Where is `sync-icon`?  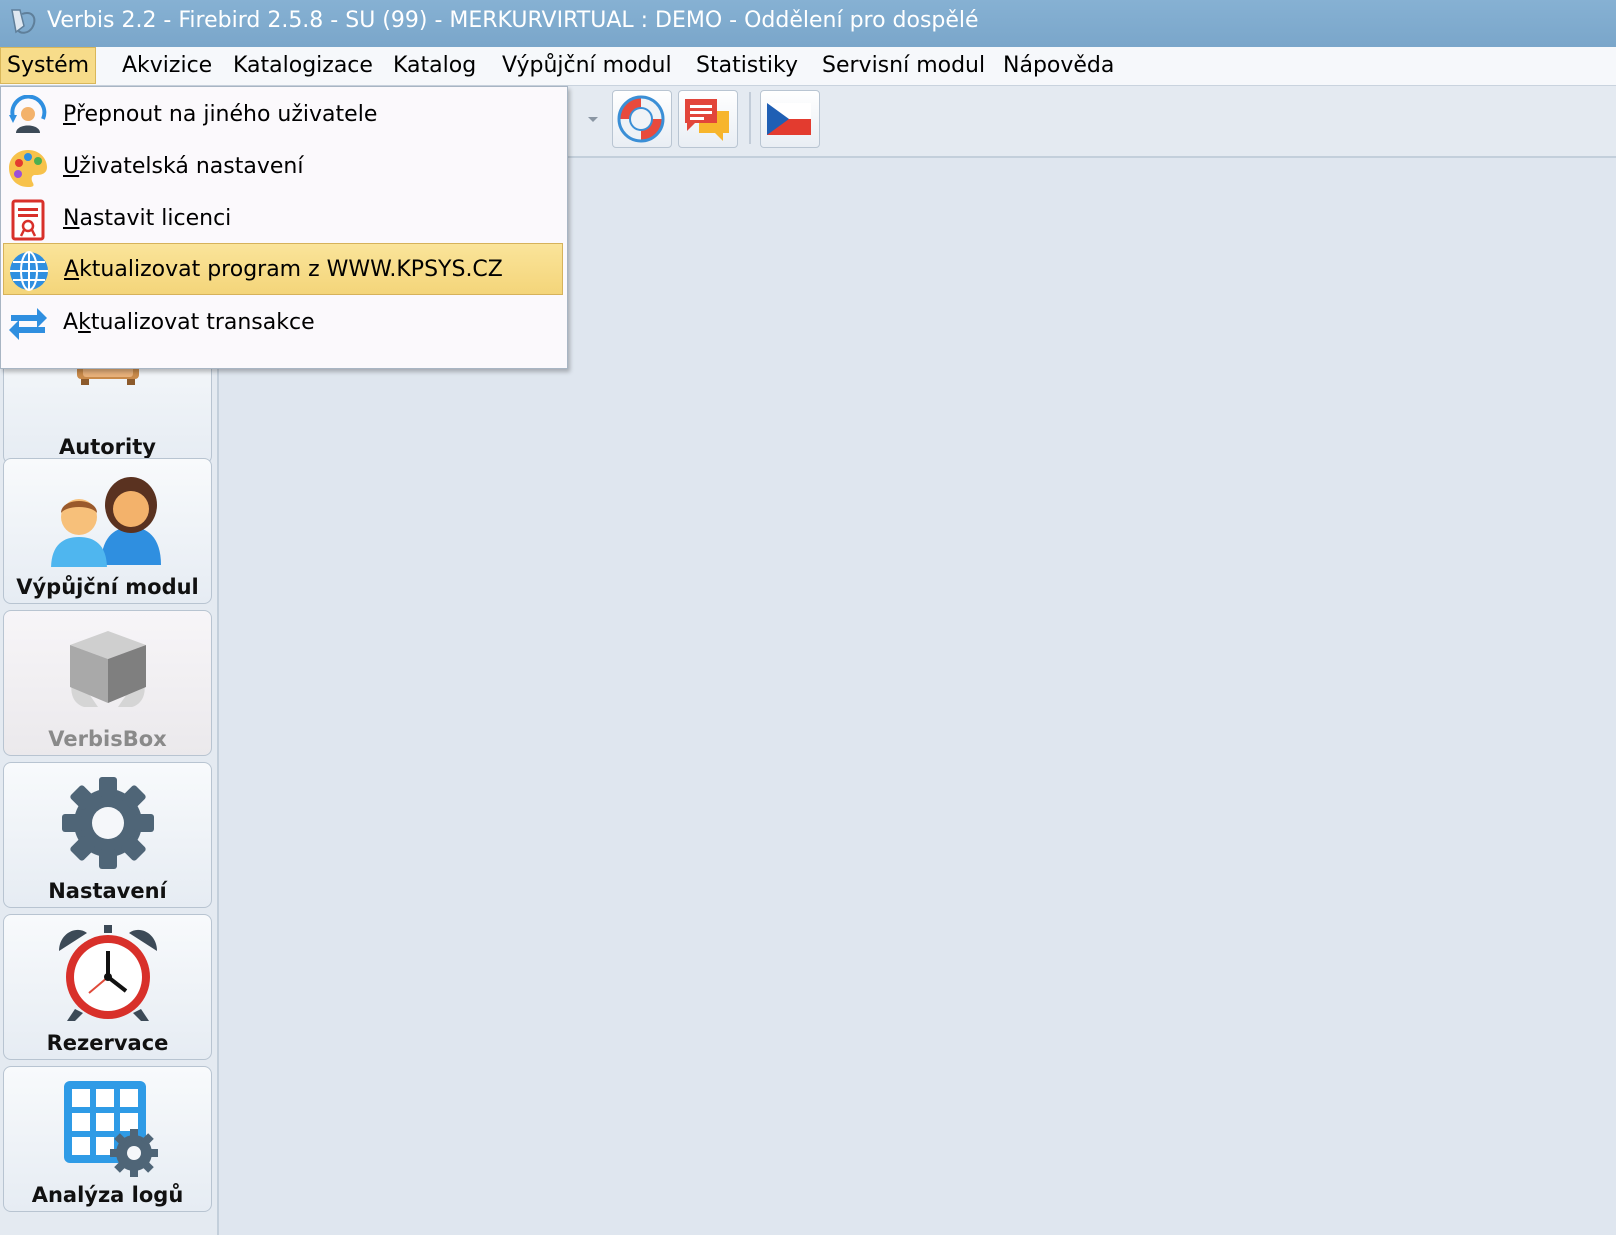
sync-icon is located at coordinates (28, 324).